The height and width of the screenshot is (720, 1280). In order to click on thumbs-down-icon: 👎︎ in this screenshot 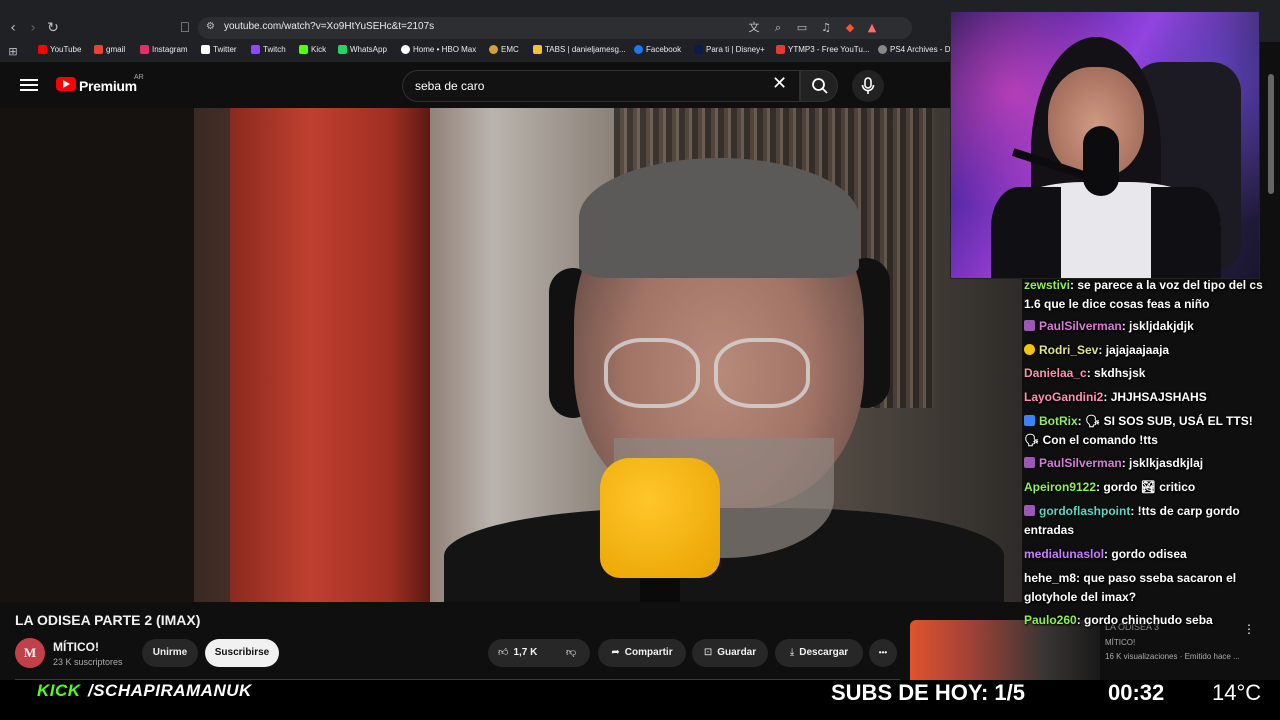, I will do `click(571, 653)`.